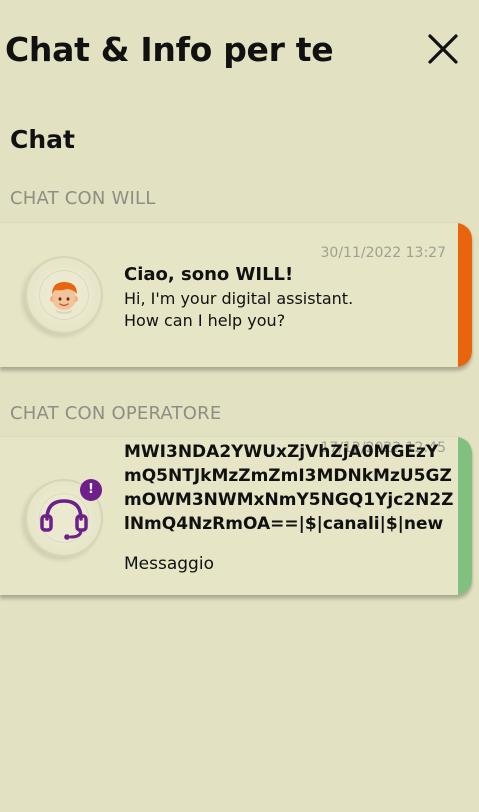 Image resolution: width=479 pixels, height=812 pixels. I want to click on close-icon, so click(443, 49).